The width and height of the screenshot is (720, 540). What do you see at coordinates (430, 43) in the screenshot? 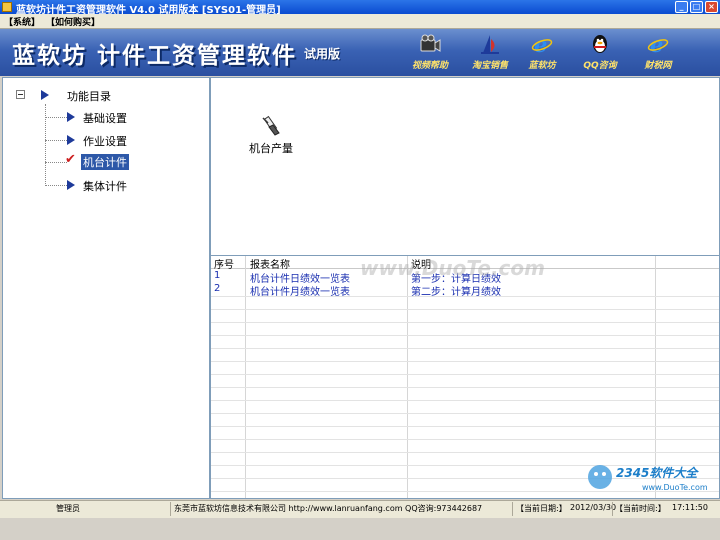
I see `video-camera-icon` at bounding box center [430, 43].